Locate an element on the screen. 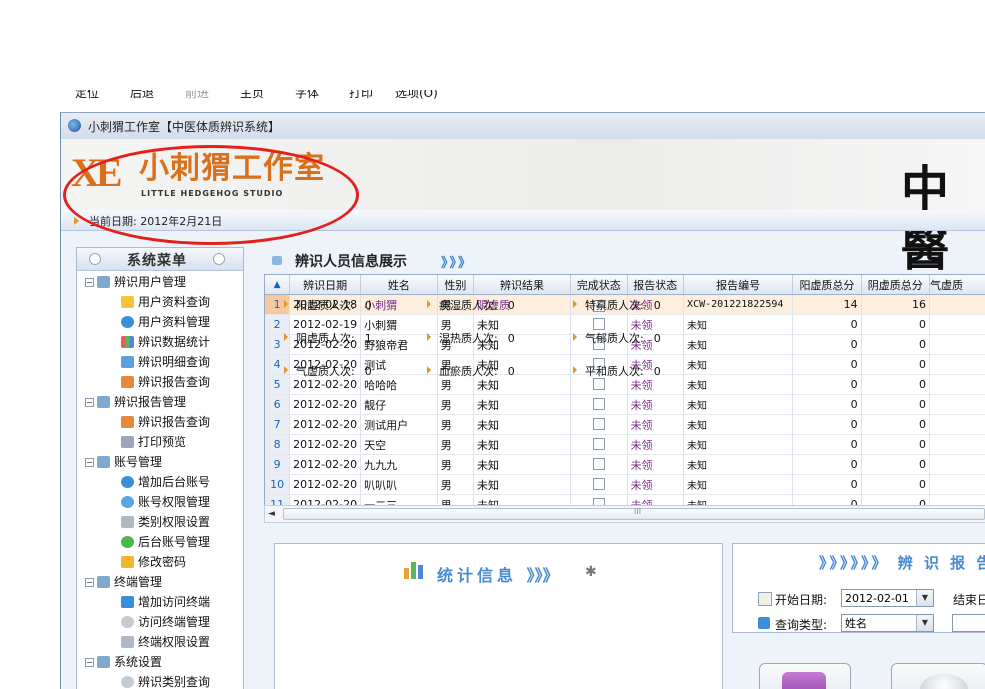 The width and height of the screenshot is (985, 689). tree-item: 后台账号管理 is located at coordinates (165, 542).